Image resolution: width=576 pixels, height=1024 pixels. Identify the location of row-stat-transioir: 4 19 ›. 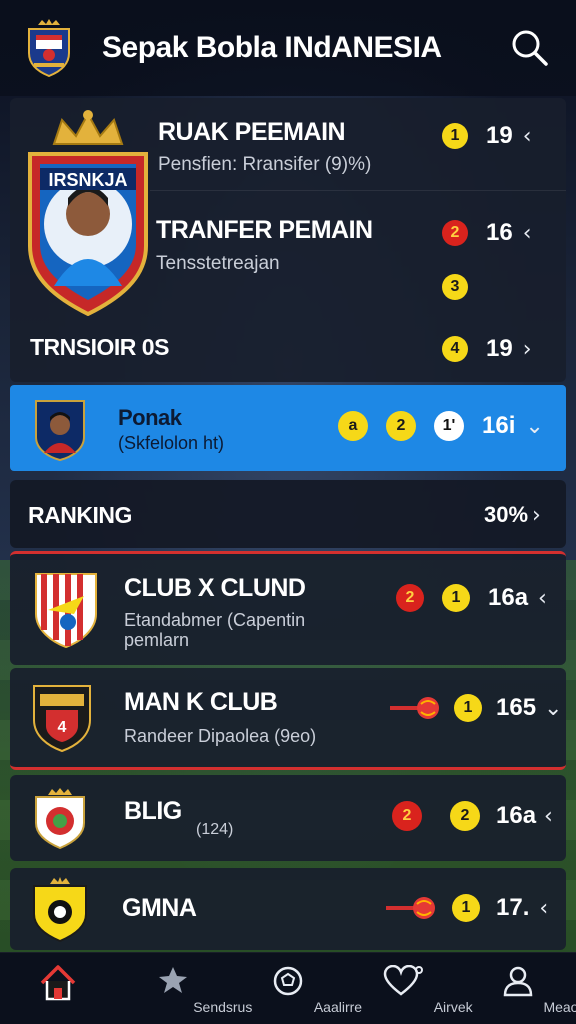
(487, 349).